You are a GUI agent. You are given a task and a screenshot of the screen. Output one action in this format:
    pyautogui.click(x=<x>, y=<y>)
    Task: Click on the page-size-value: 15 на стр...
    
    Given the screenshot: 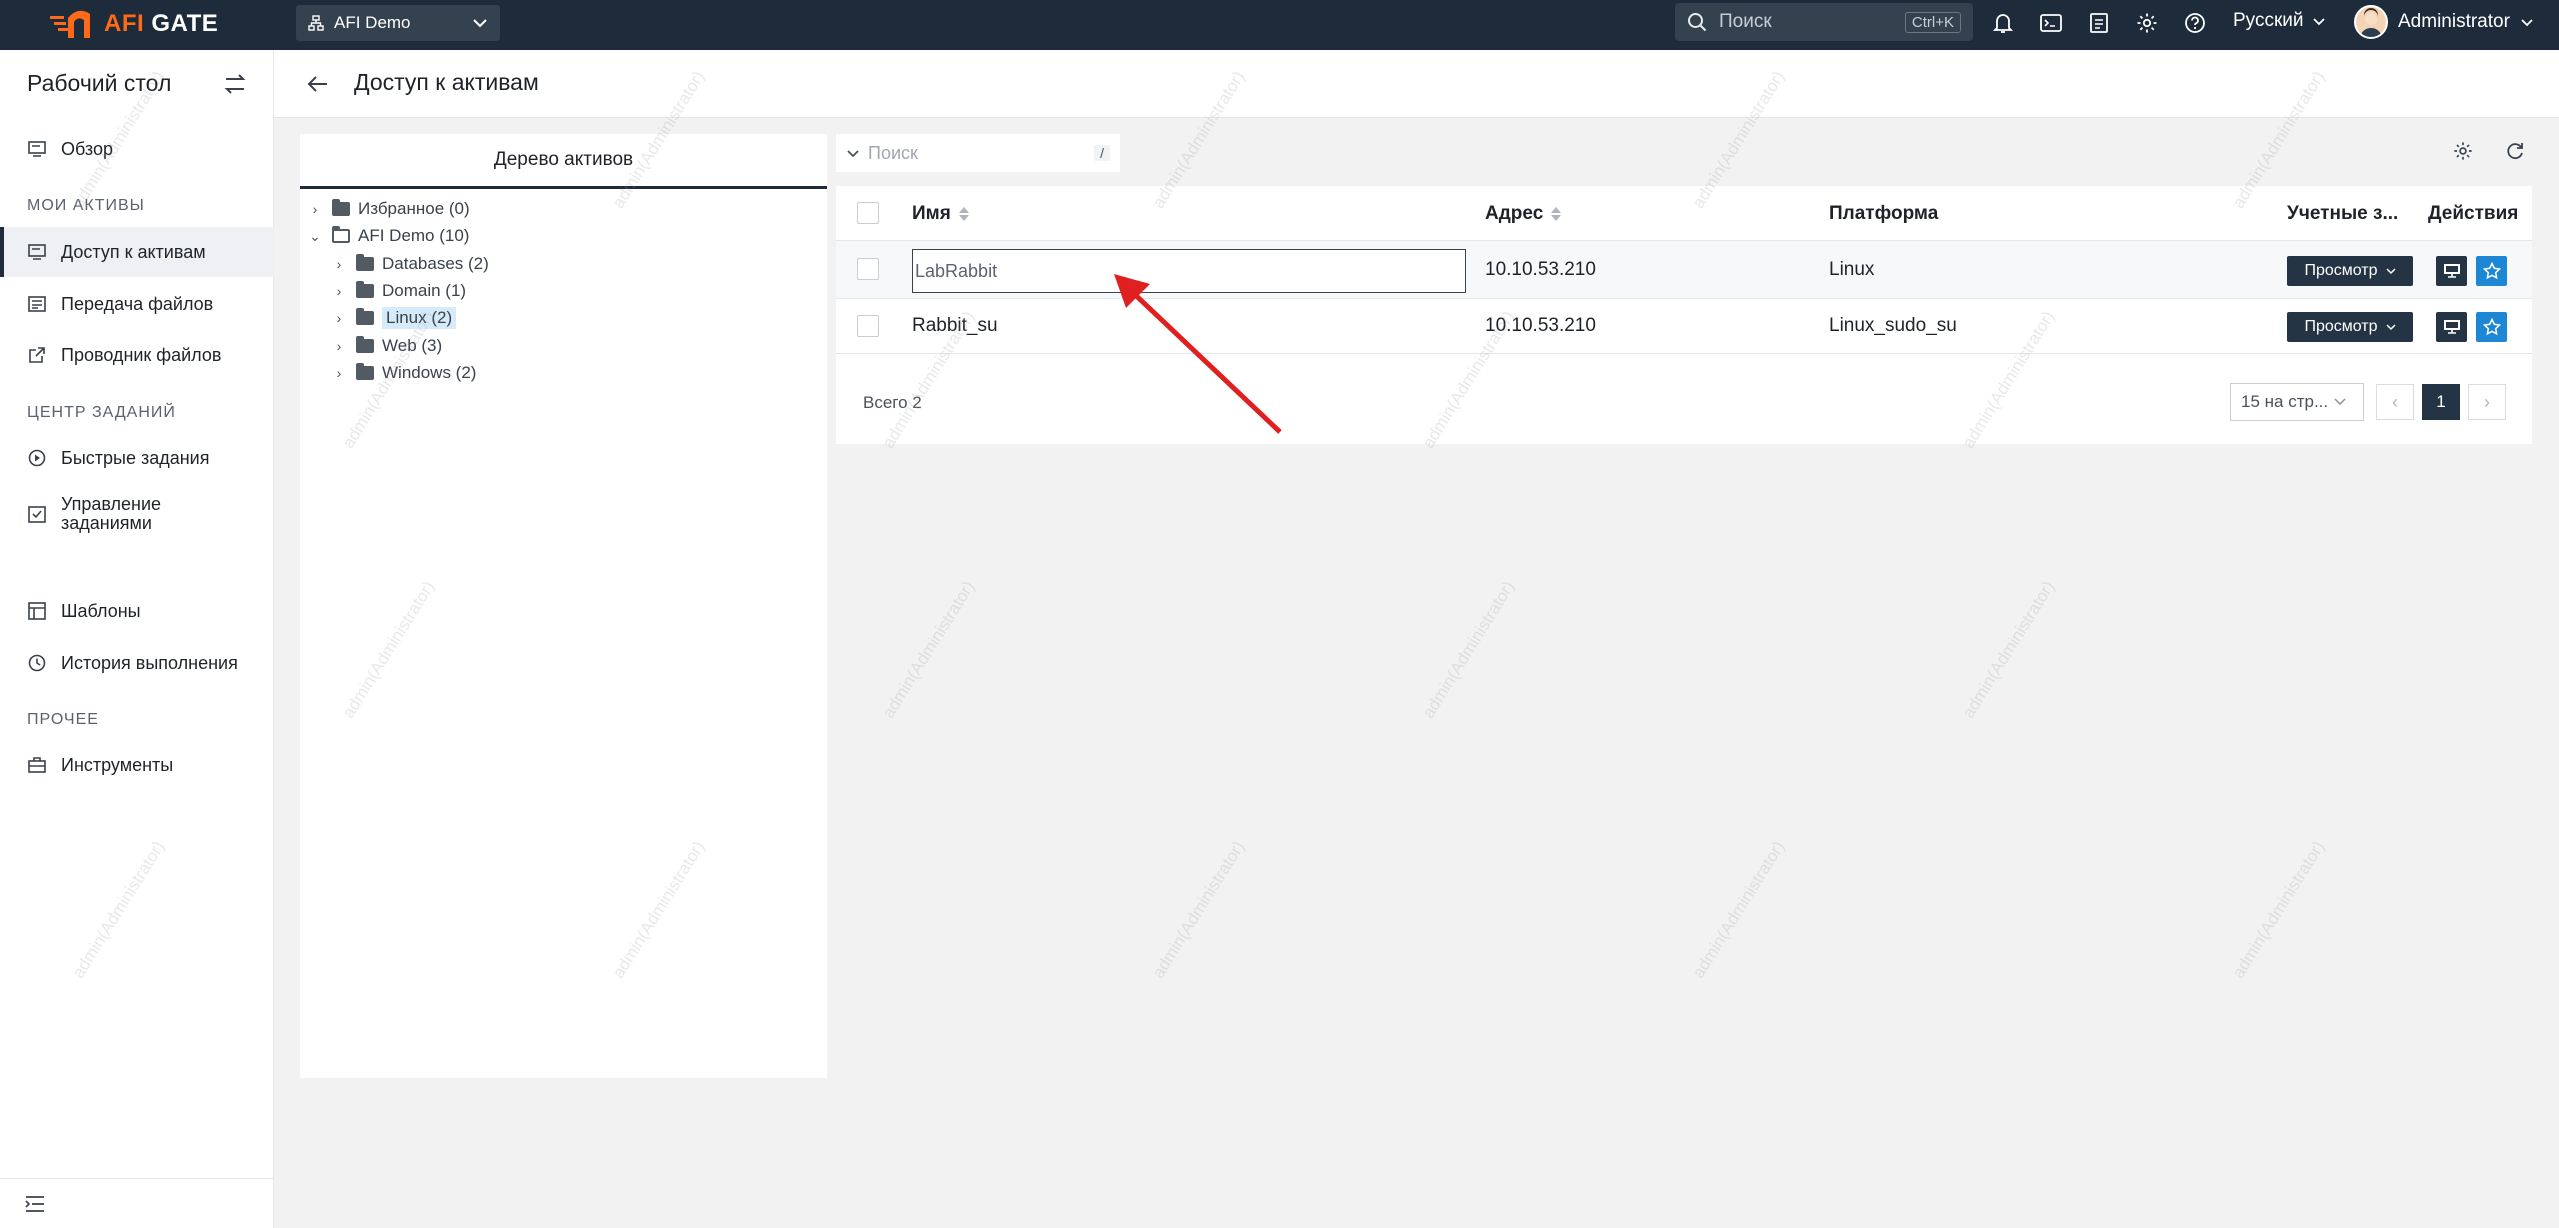 What is the action you would take?
    pyautogui.click(x=2285, y=401)
    